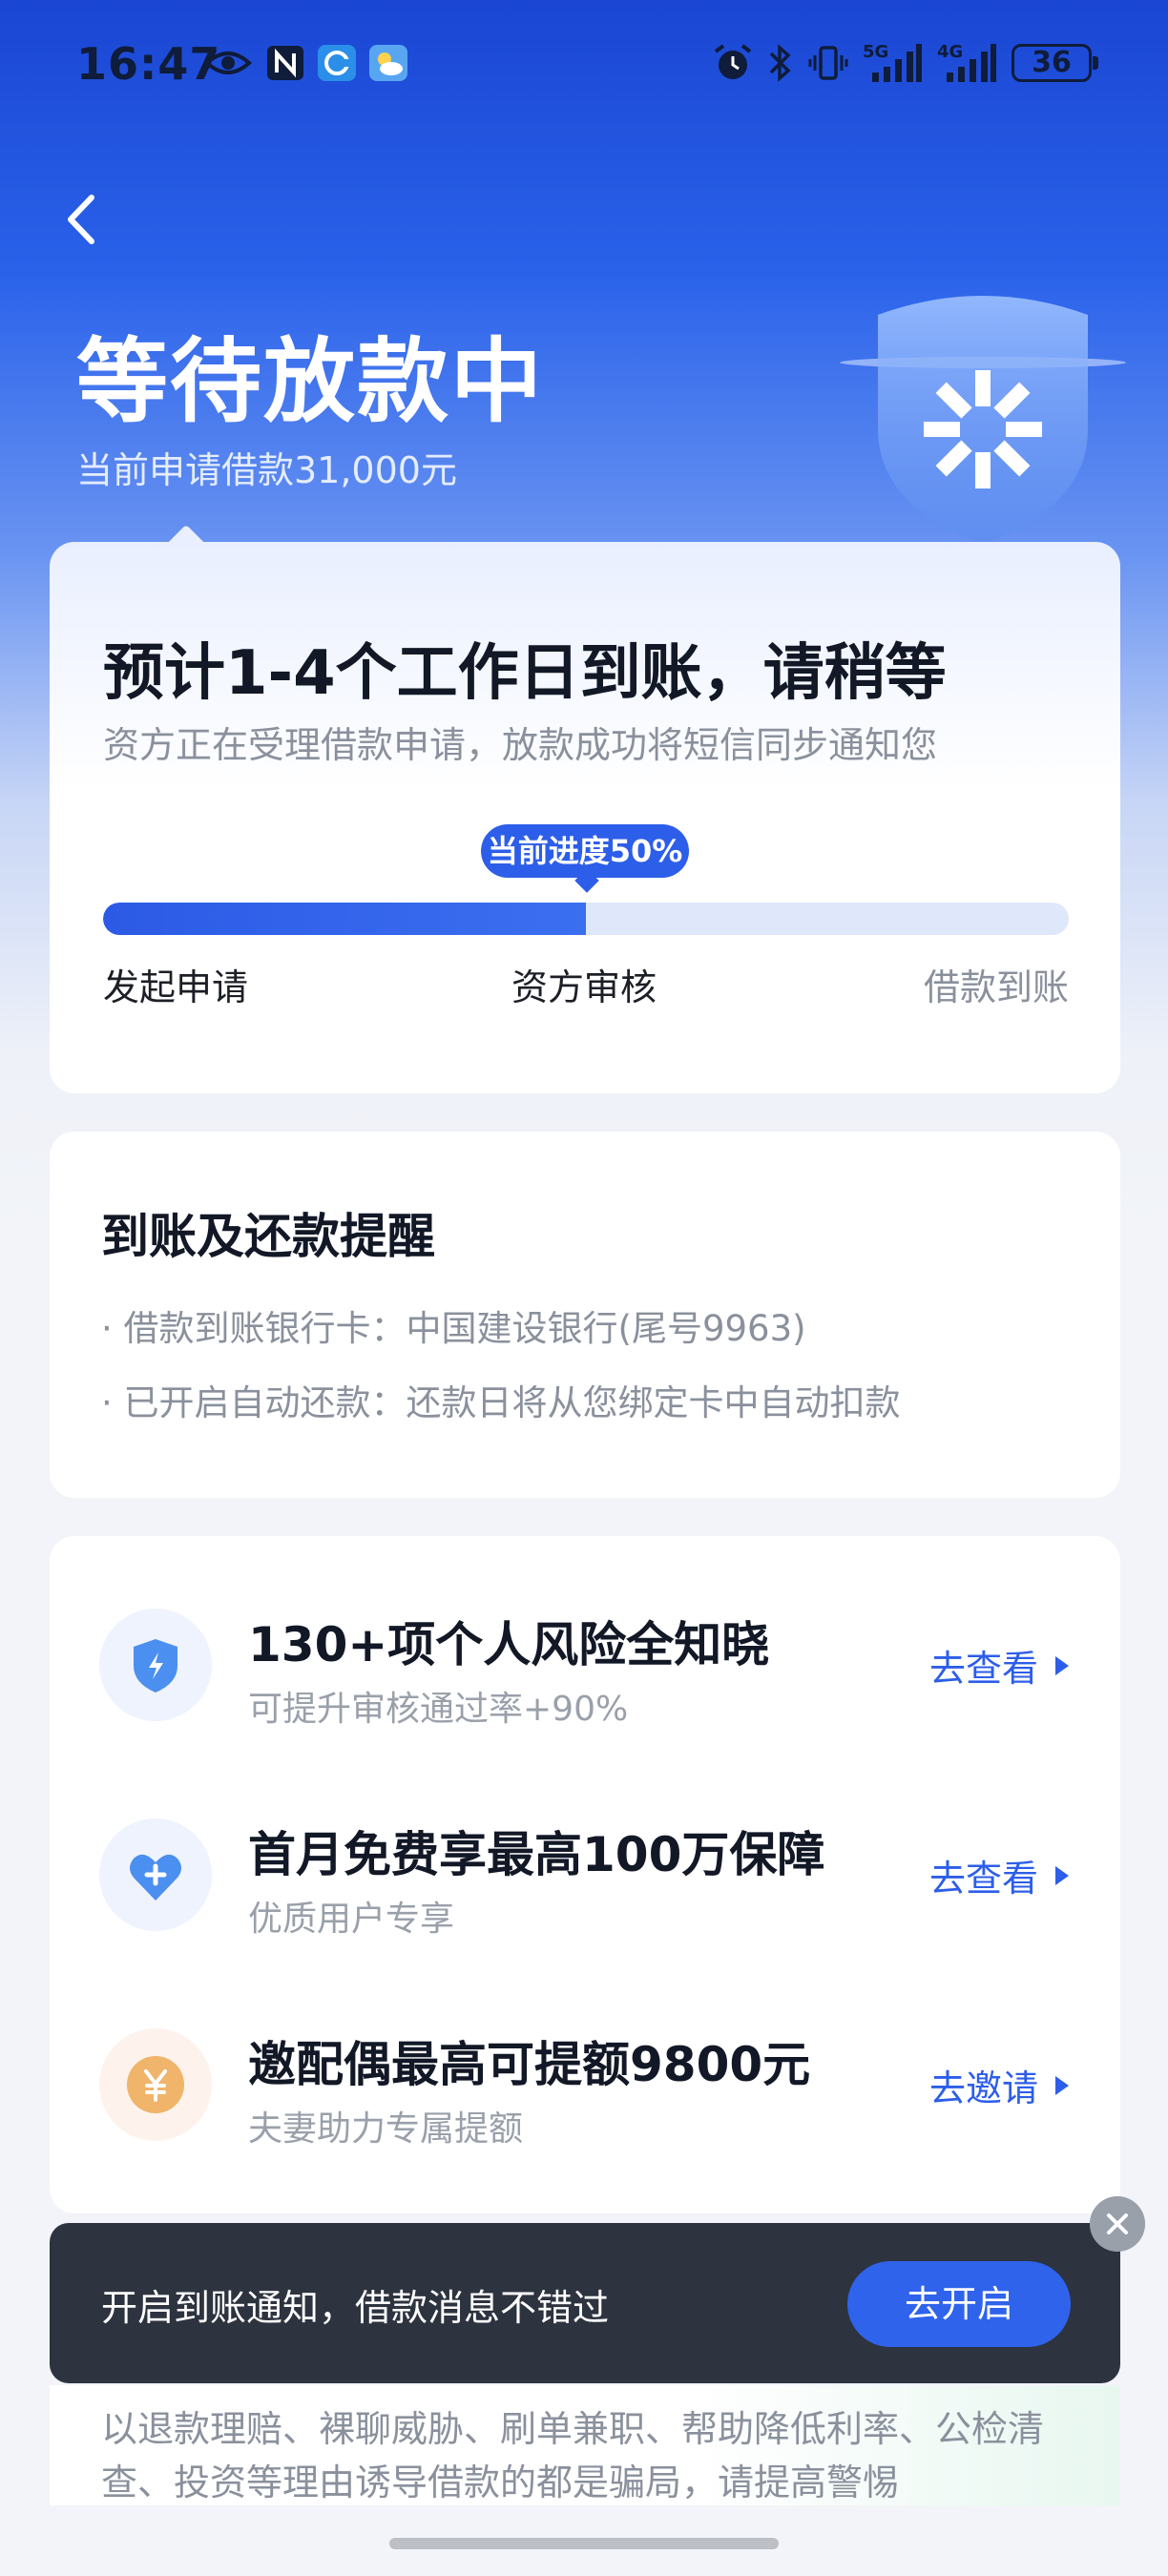  What do you see at coordinates (509, 1644) in the screenshot?
I see `promo-title-risk: 130+项个人风险全知晓` at bounding box center [509, 1644].